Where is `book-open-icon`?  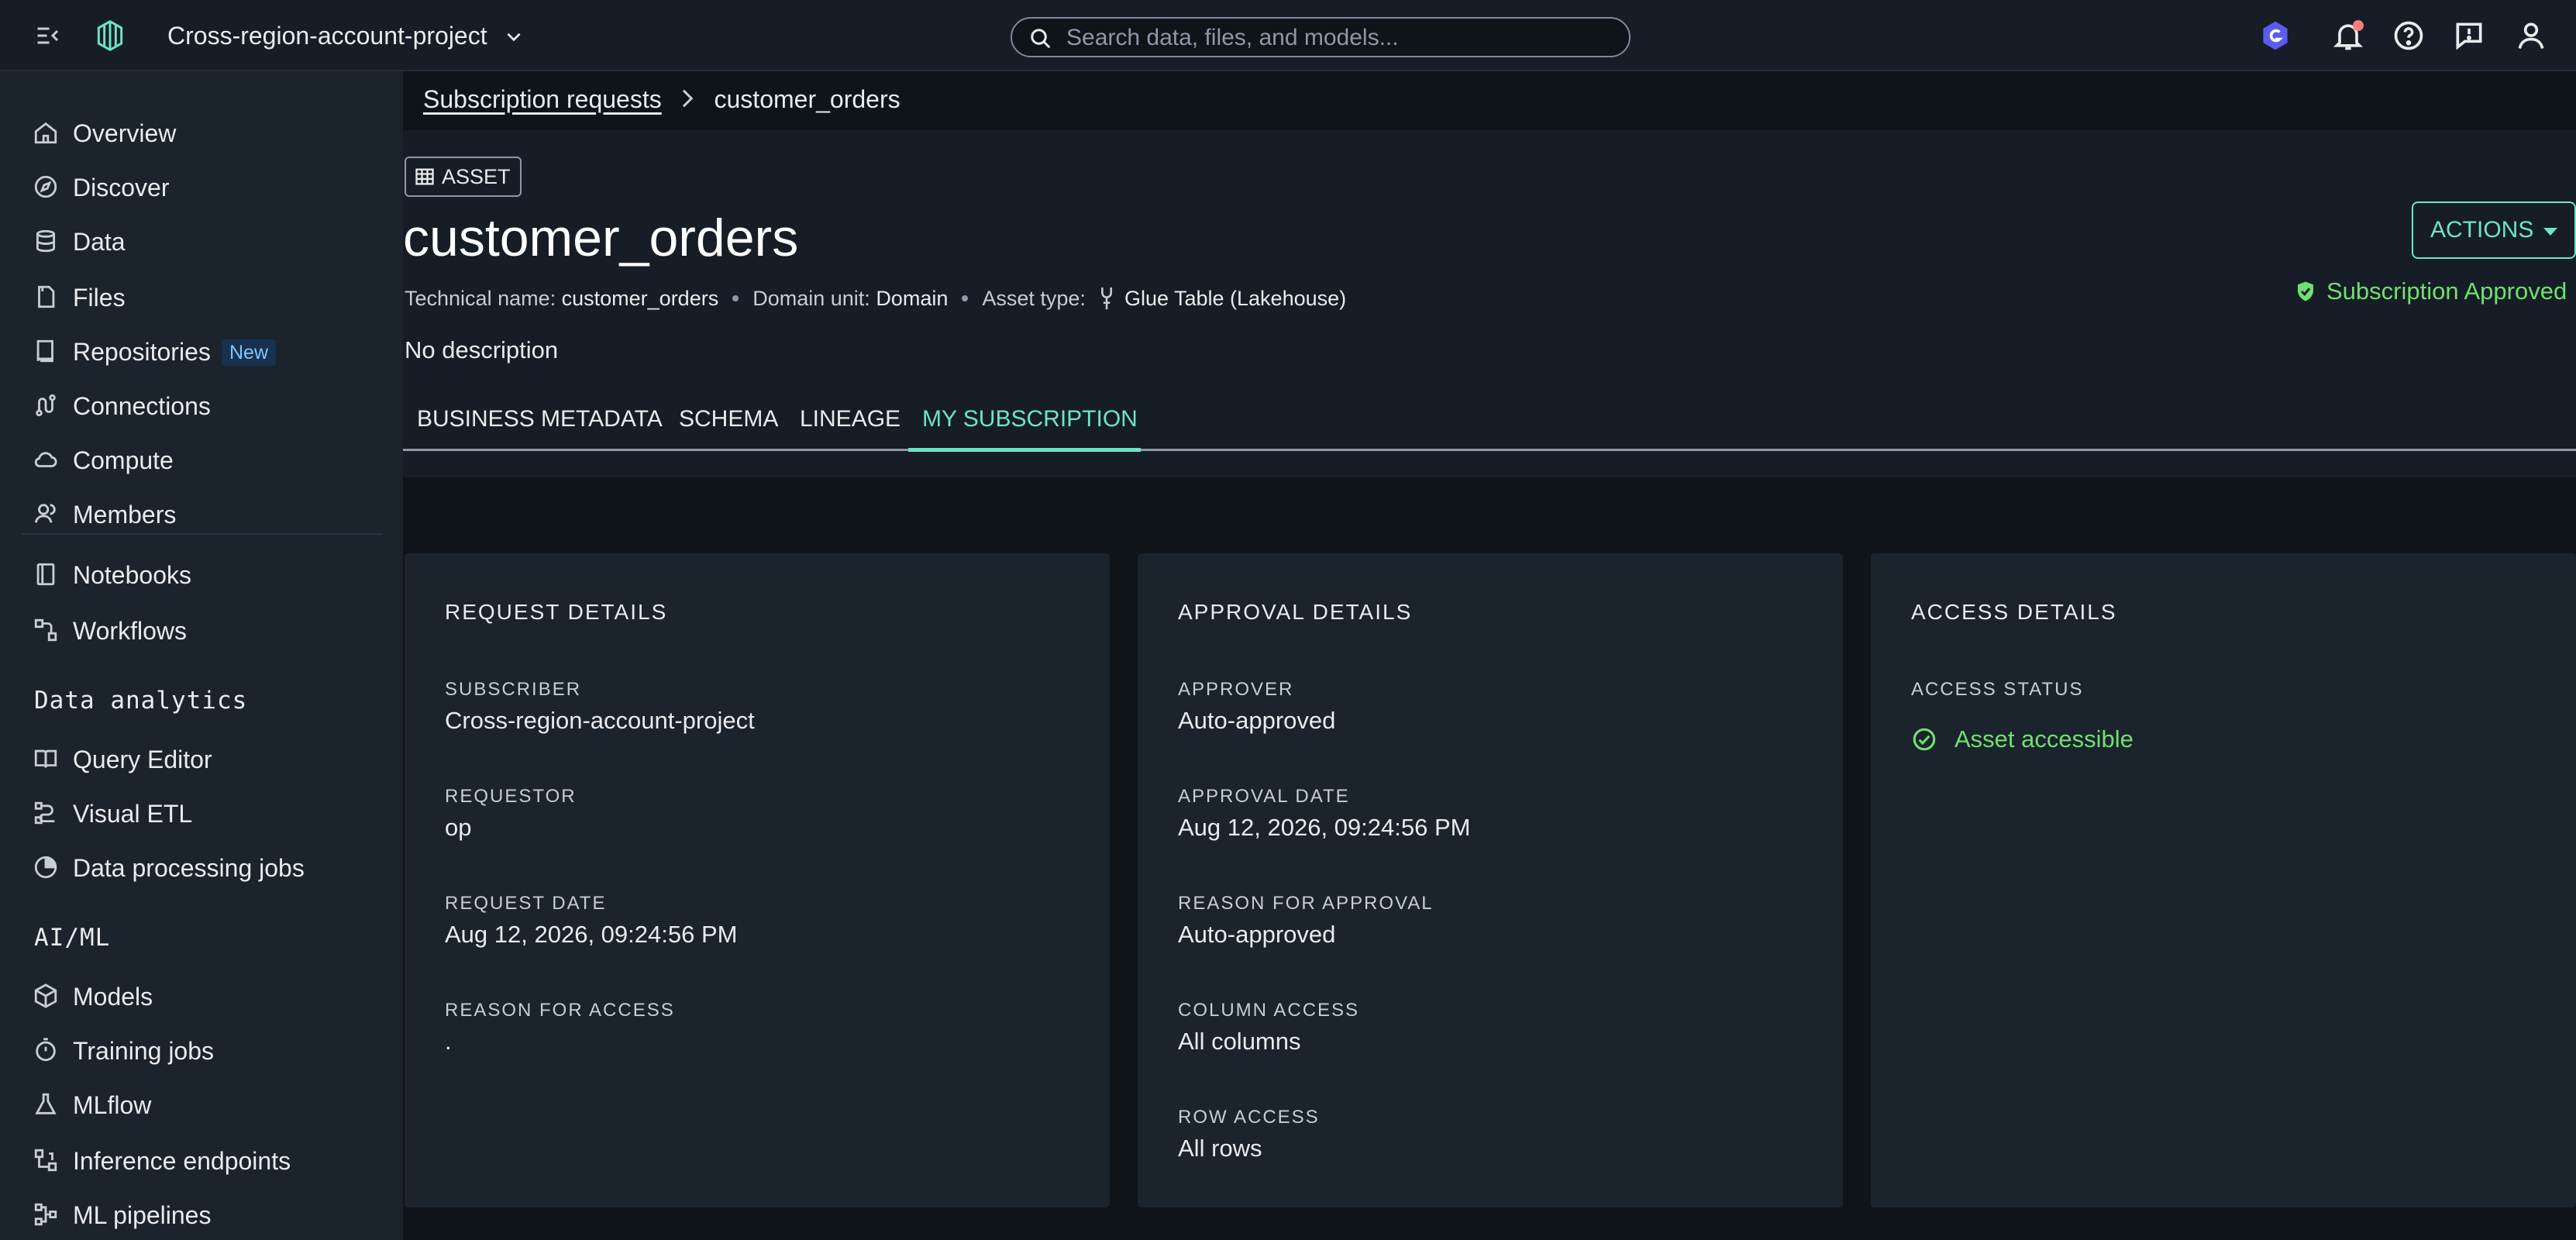
book-open-icon is located at coordinates (45, 758).